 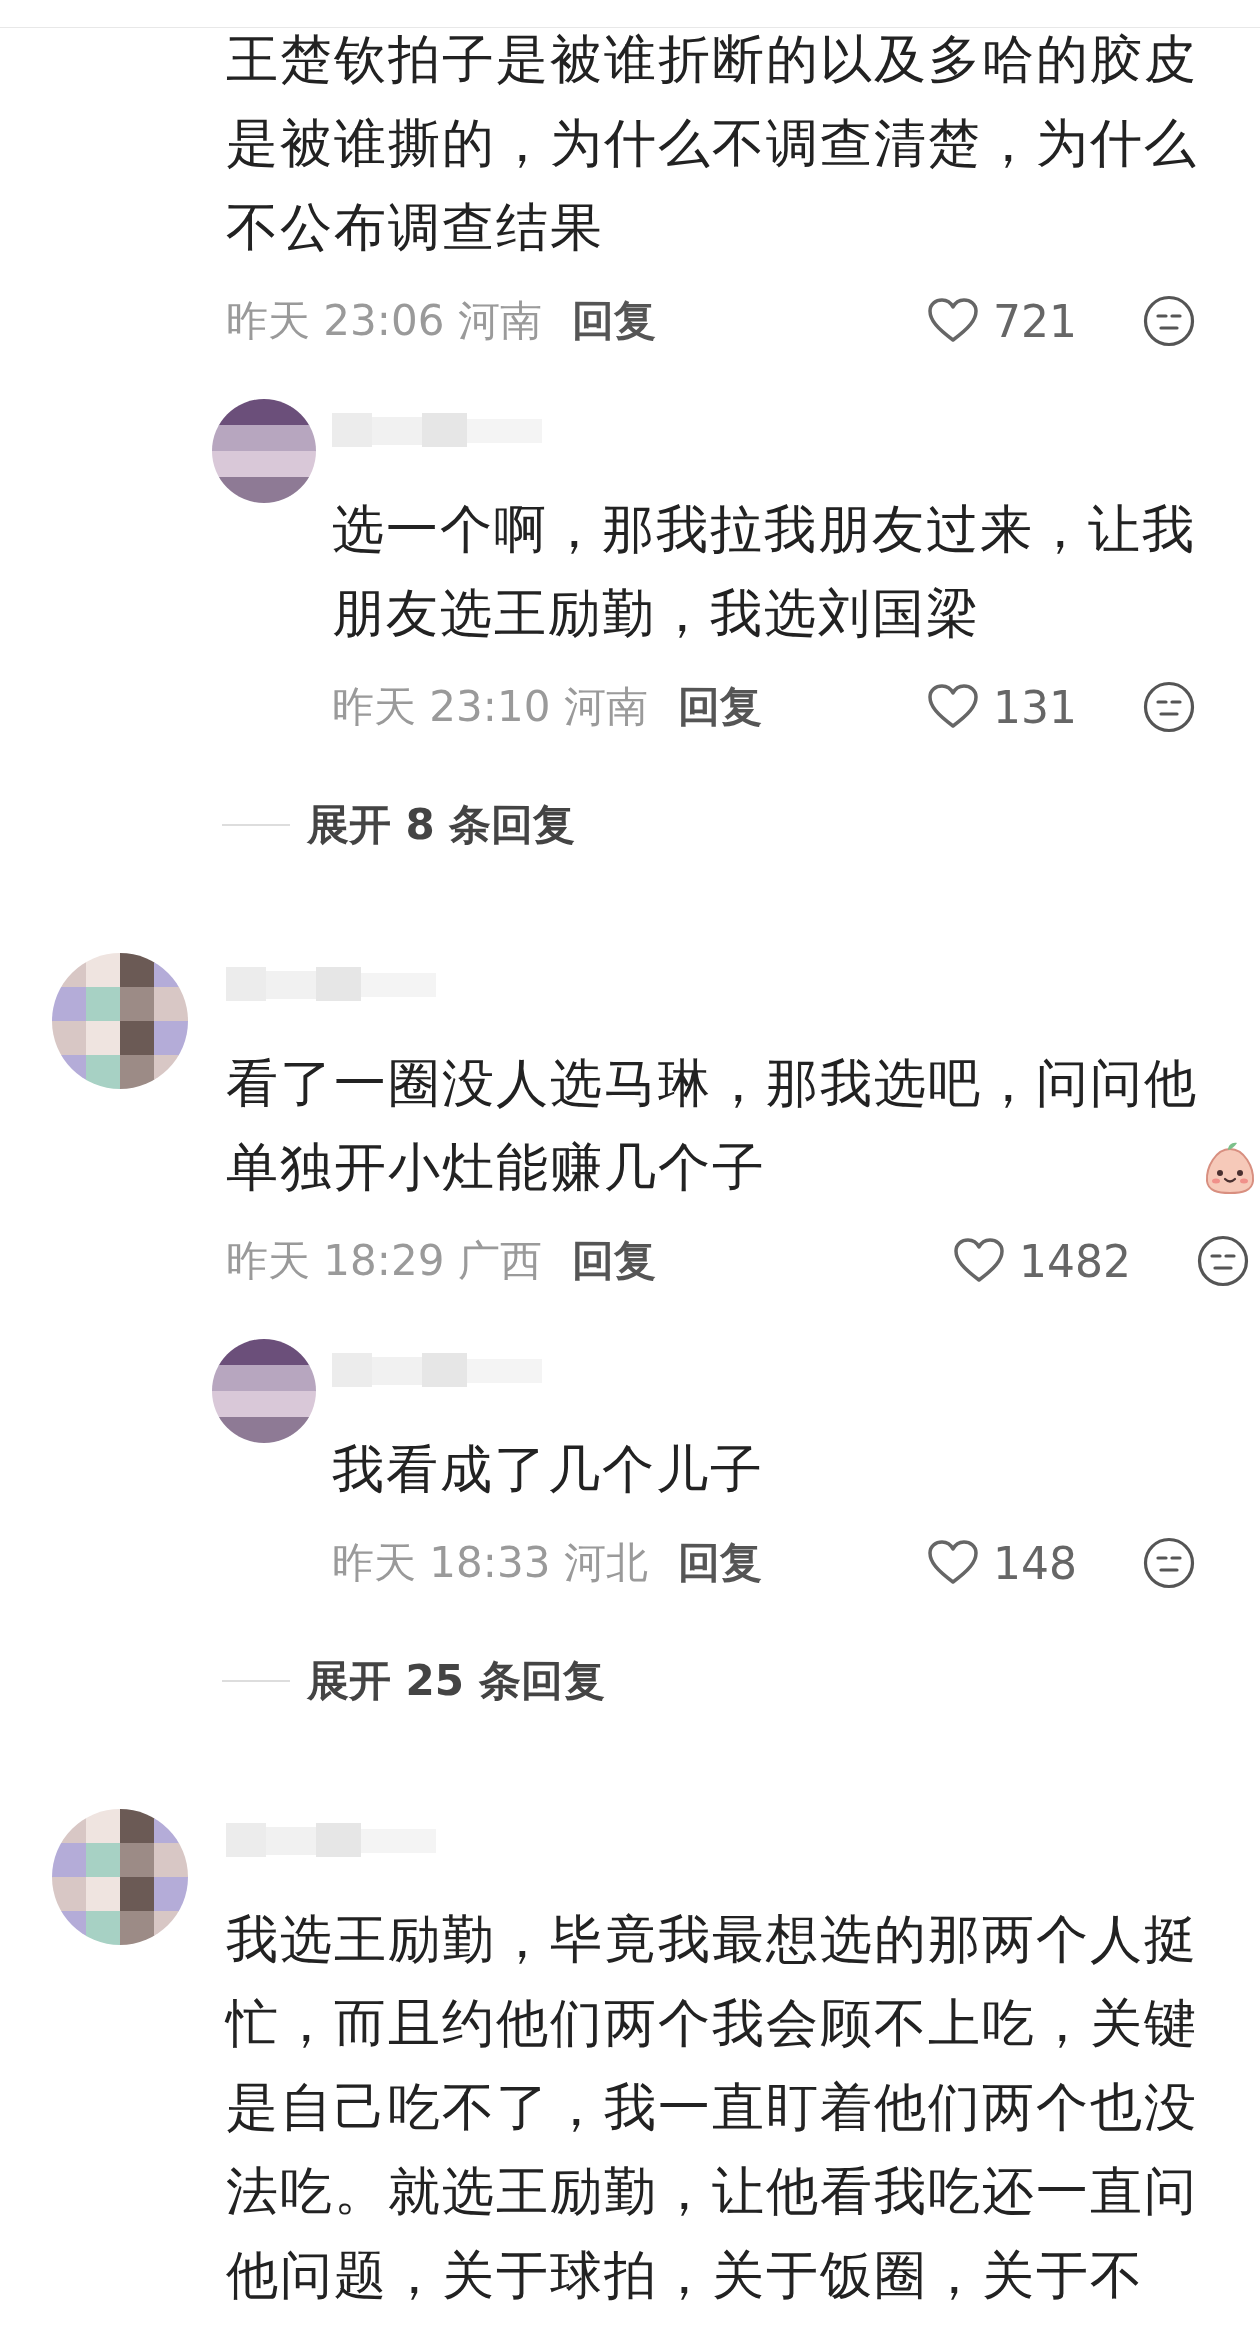 I want to click on comment-time-location: 昨天 23:10 河南, so click(x=490, y=707).